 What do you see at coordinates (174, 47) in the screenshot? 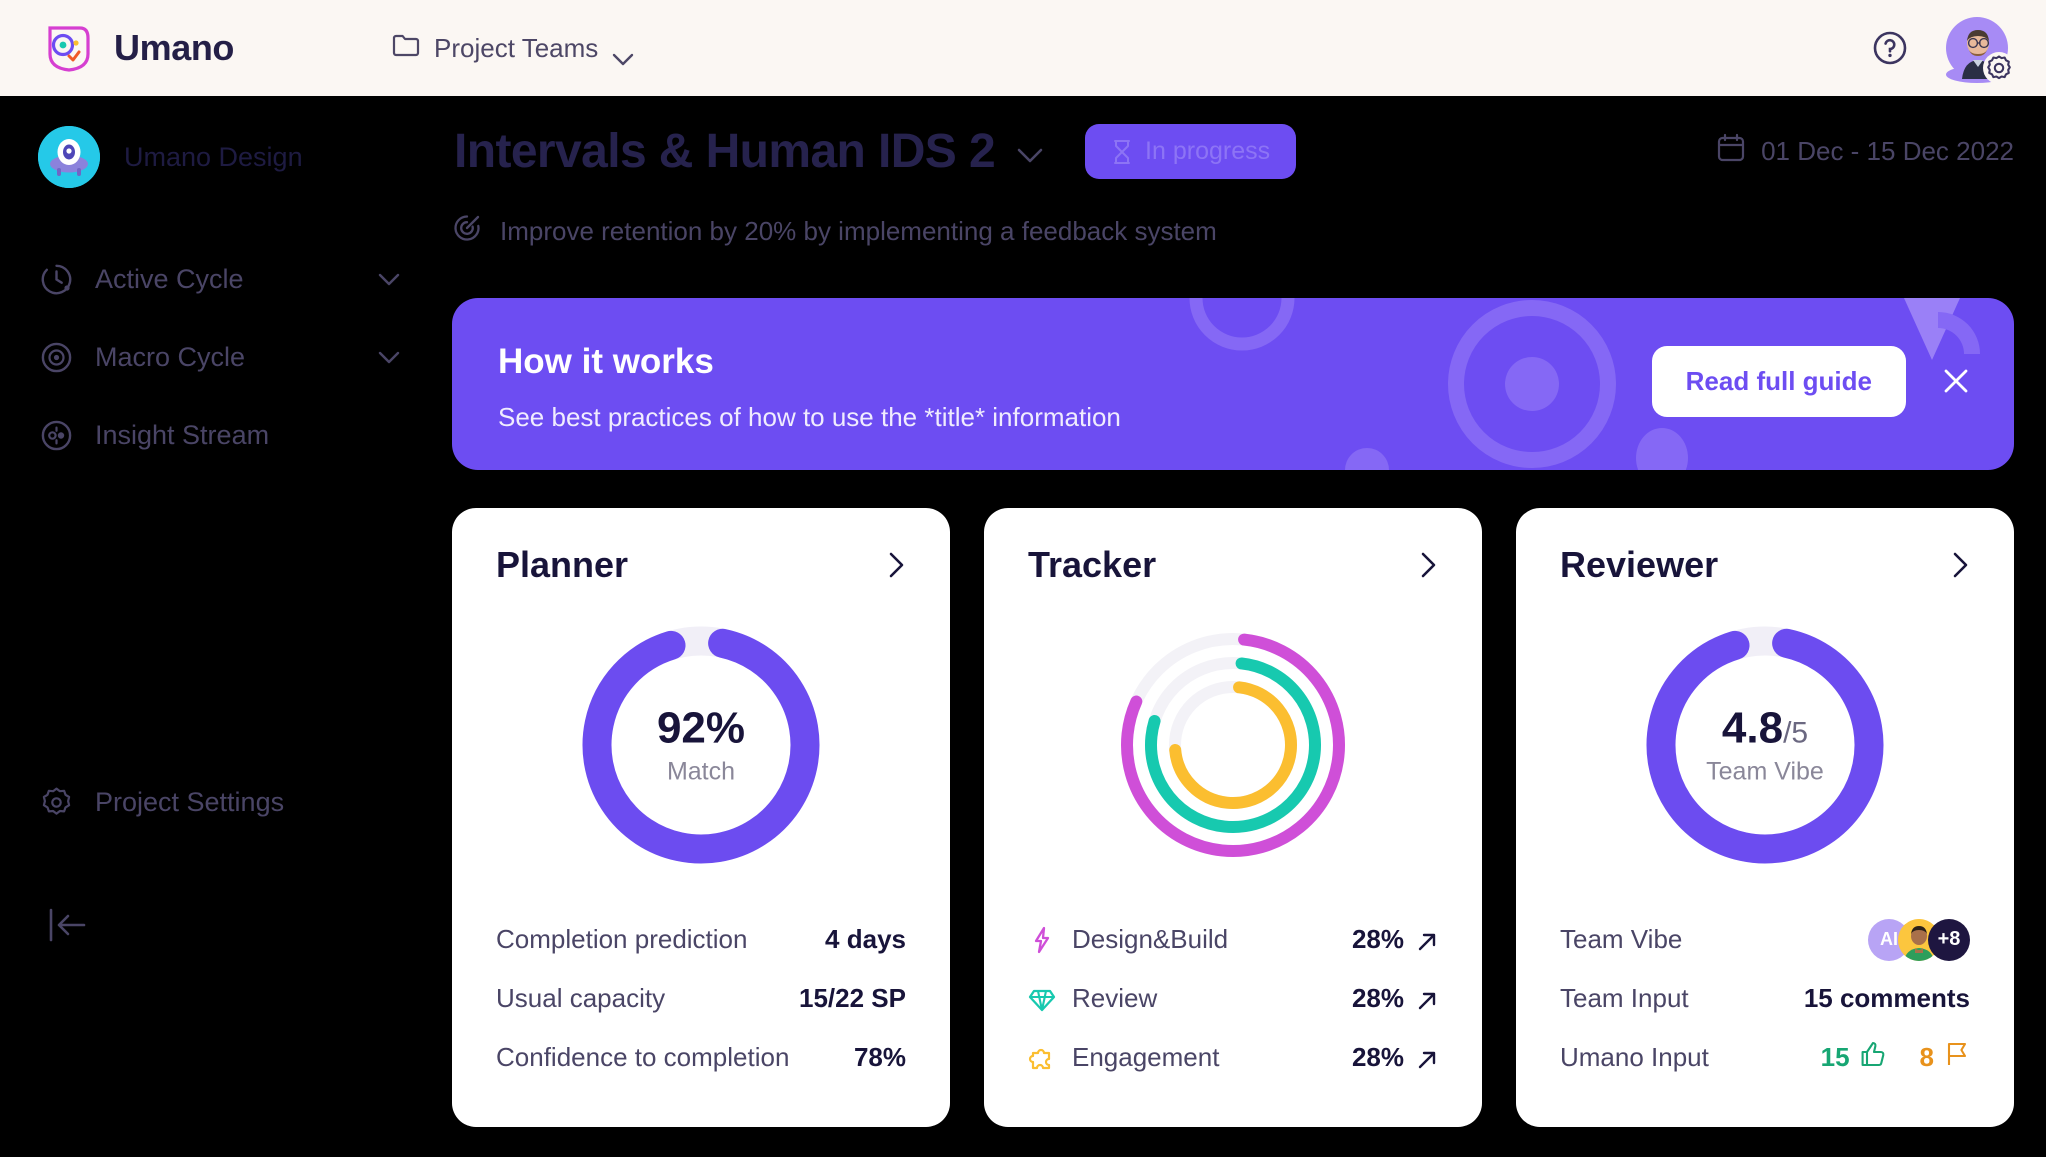
I see `brand-name: Umano` at bounding box center [174, 47].